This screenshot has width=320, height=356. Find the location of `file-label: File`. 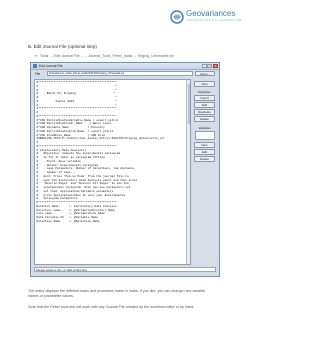

file-label: File is located at coordinates (38, 74).